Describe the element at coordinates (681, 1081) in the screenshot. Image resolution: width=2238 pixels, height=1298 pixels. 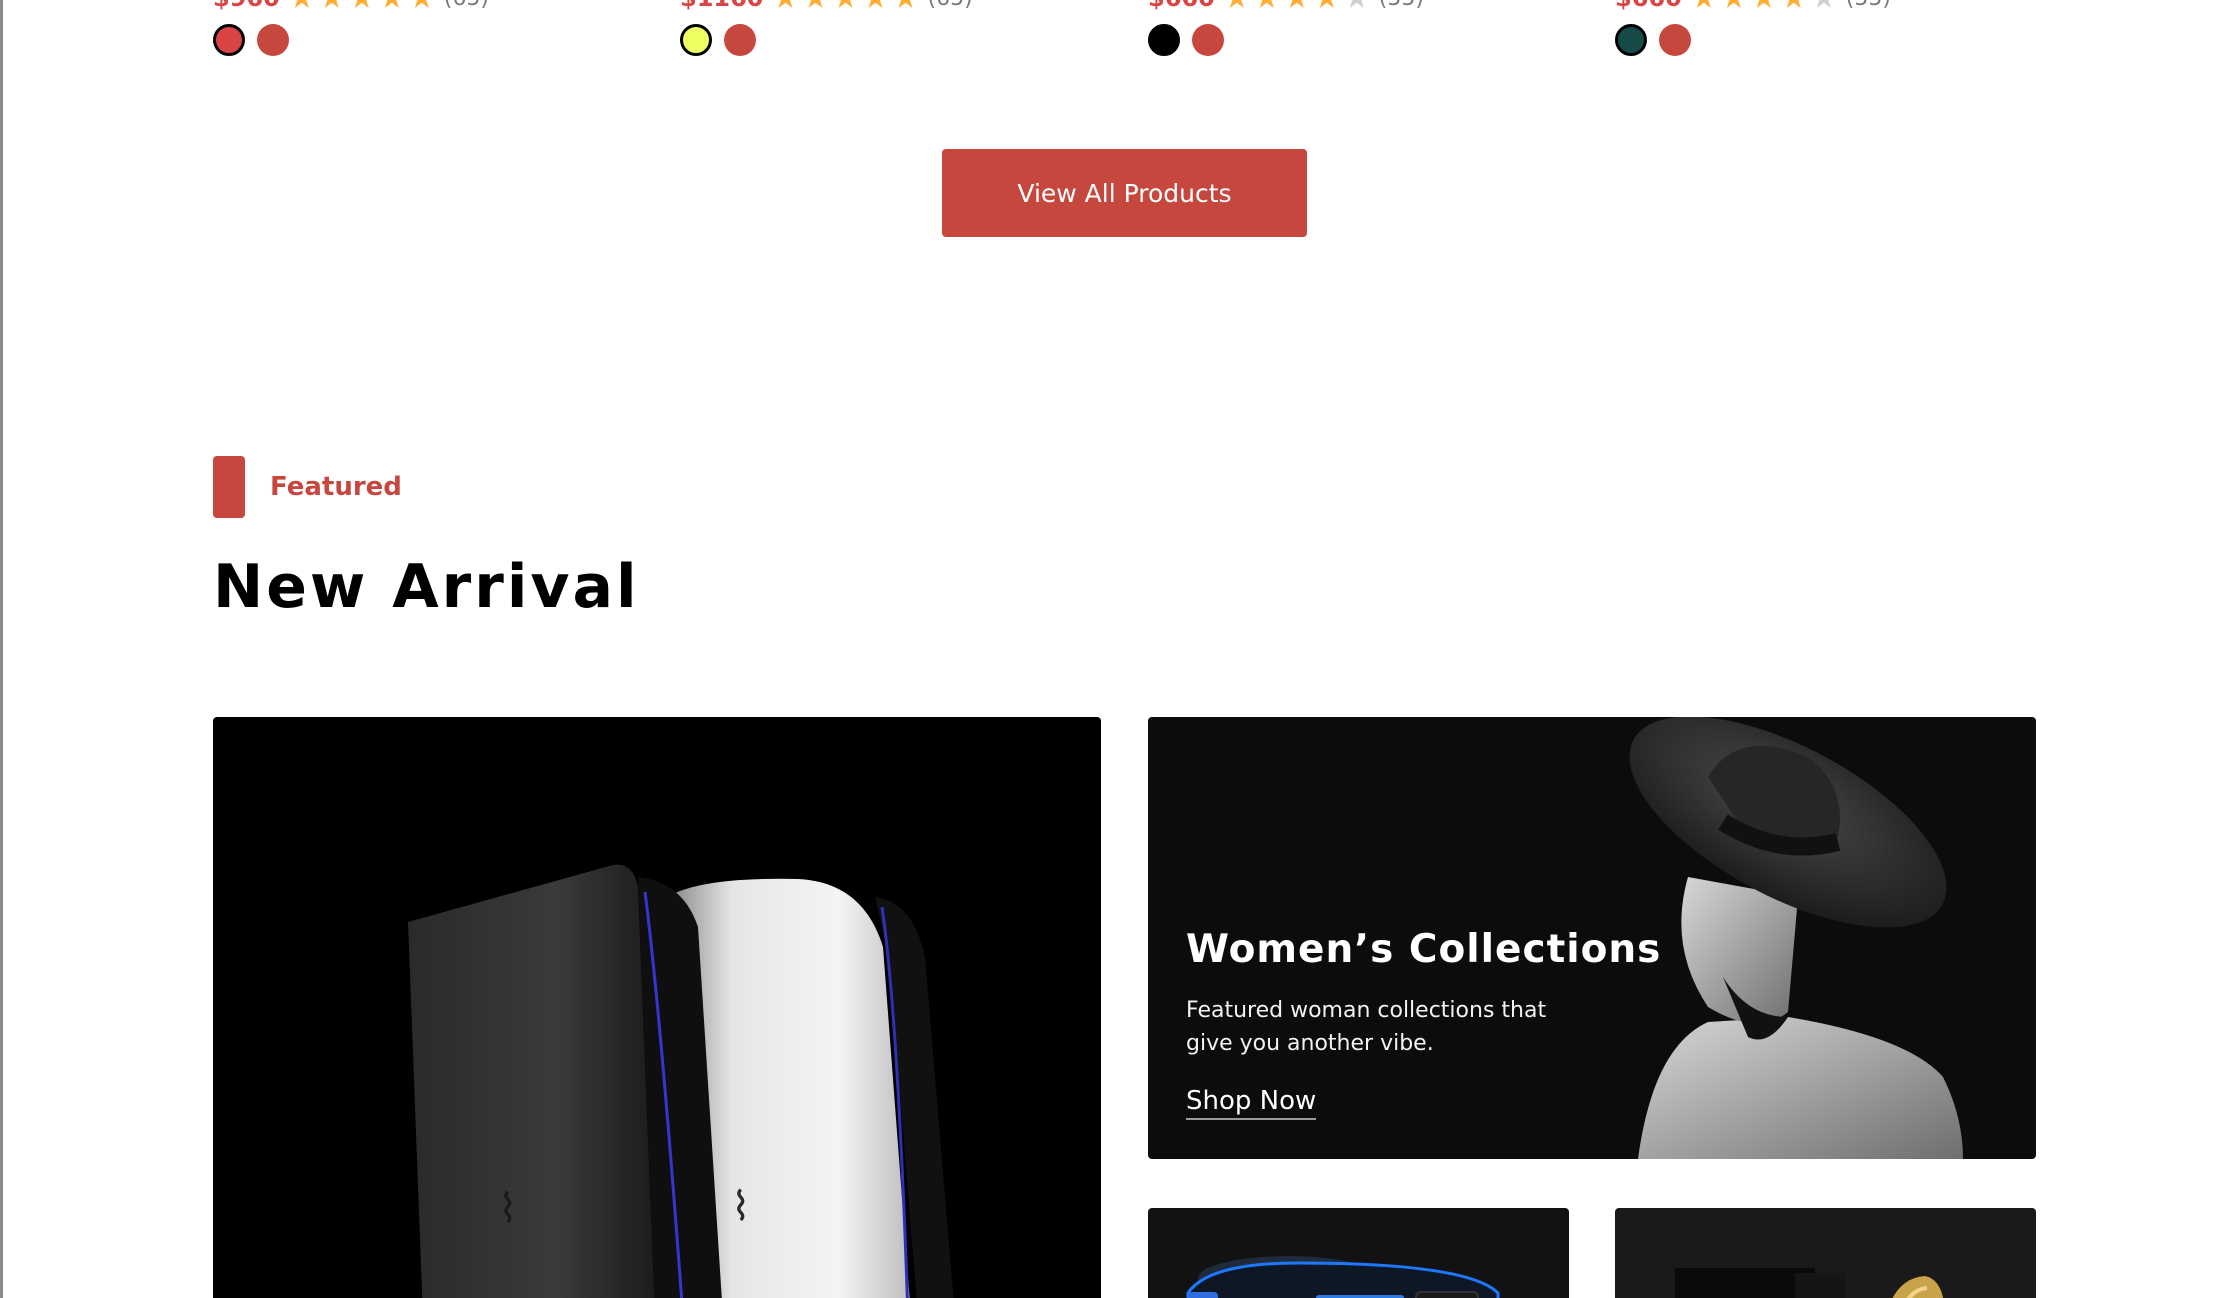
I see `ps5-console-image: ⌇ ⌇` at that location.